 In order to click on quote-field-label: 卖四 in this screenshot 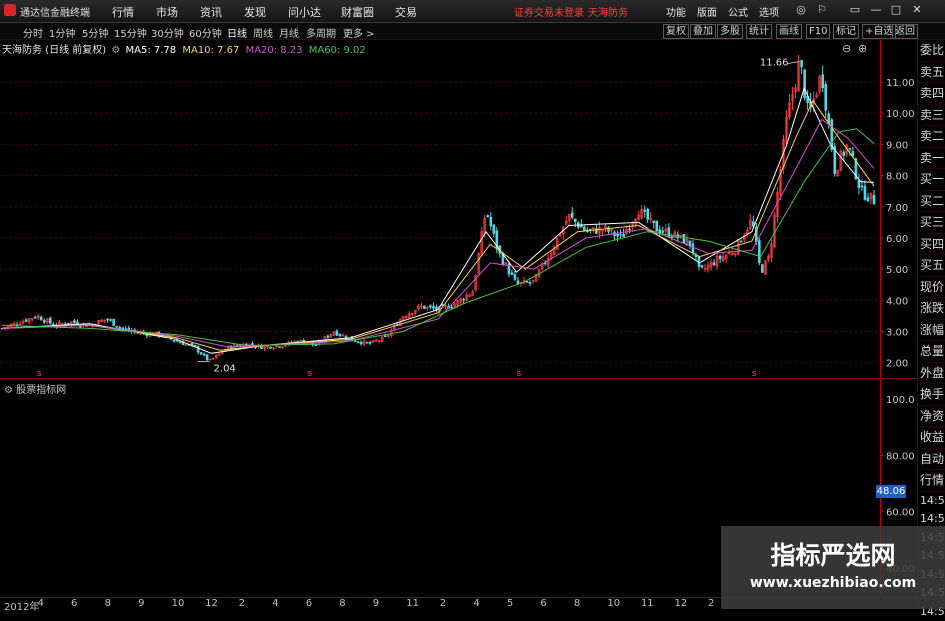, I will do `click(931, 94)`.